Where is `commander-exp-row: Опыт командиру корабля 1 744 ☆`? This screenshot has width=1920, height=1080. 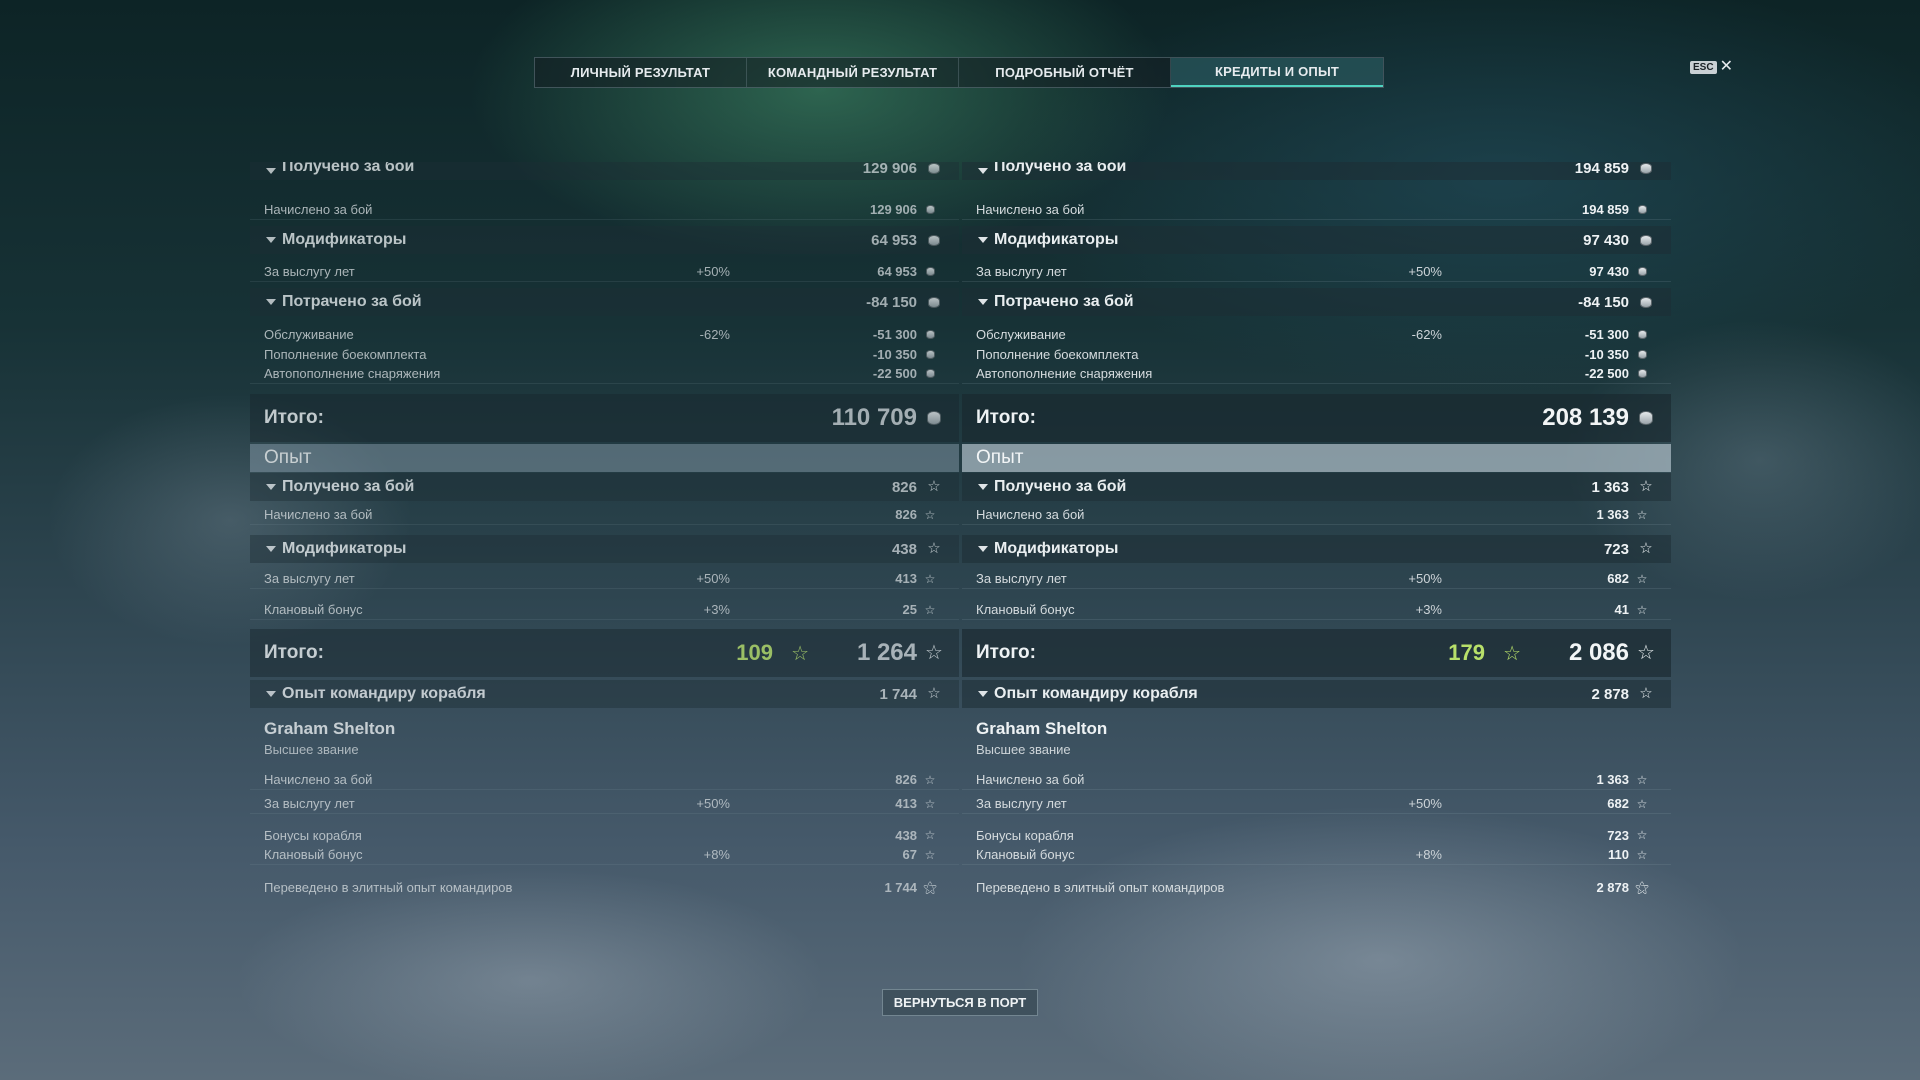 commander-exp-row: Опыт командиру корабля 1 744 ☆ is located at coordinates (604, 694).